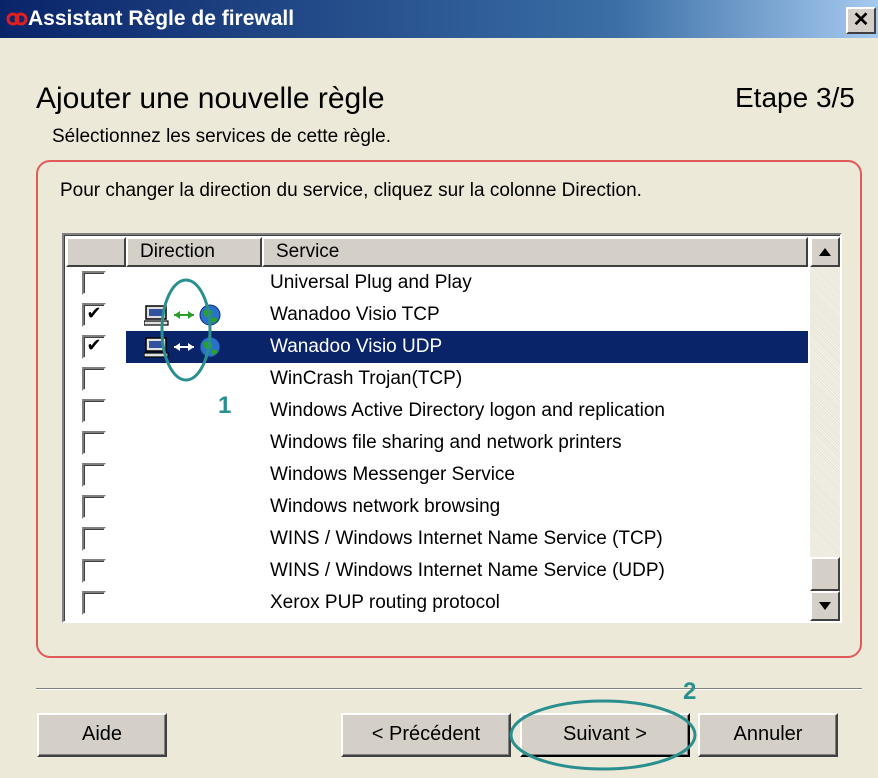 This screenshot has height=778, width=878. I want to click on column-header-service: Service, so click(535, 252).